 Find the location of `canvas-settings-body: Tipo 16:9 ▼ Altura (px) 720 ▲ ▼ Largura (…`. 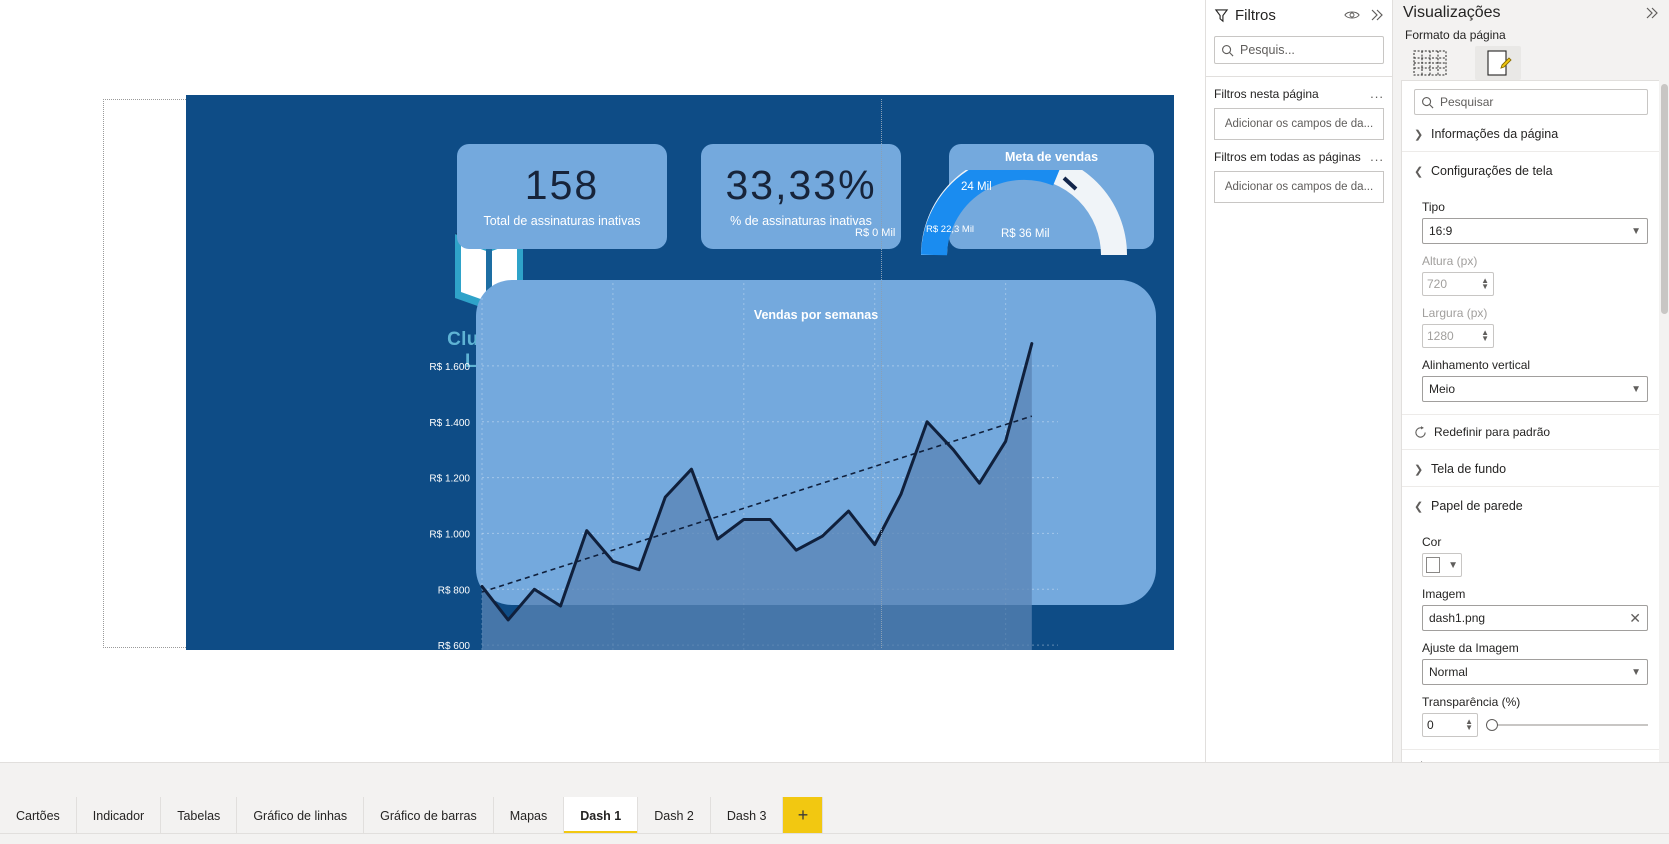

canvas-settings-body: Tipo 16:9 ▼ Altura (px) 720 ▲ ▼ Largura (… is located at coordinates (1531, 301).